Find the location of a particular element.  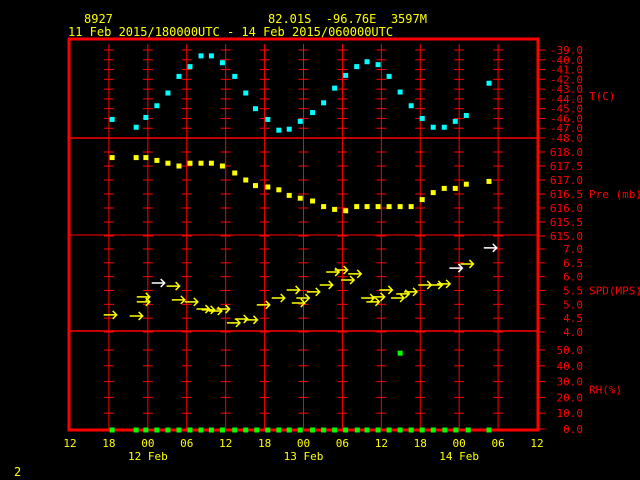

time-tick-label: 00 is located at coordinates (147, 443).